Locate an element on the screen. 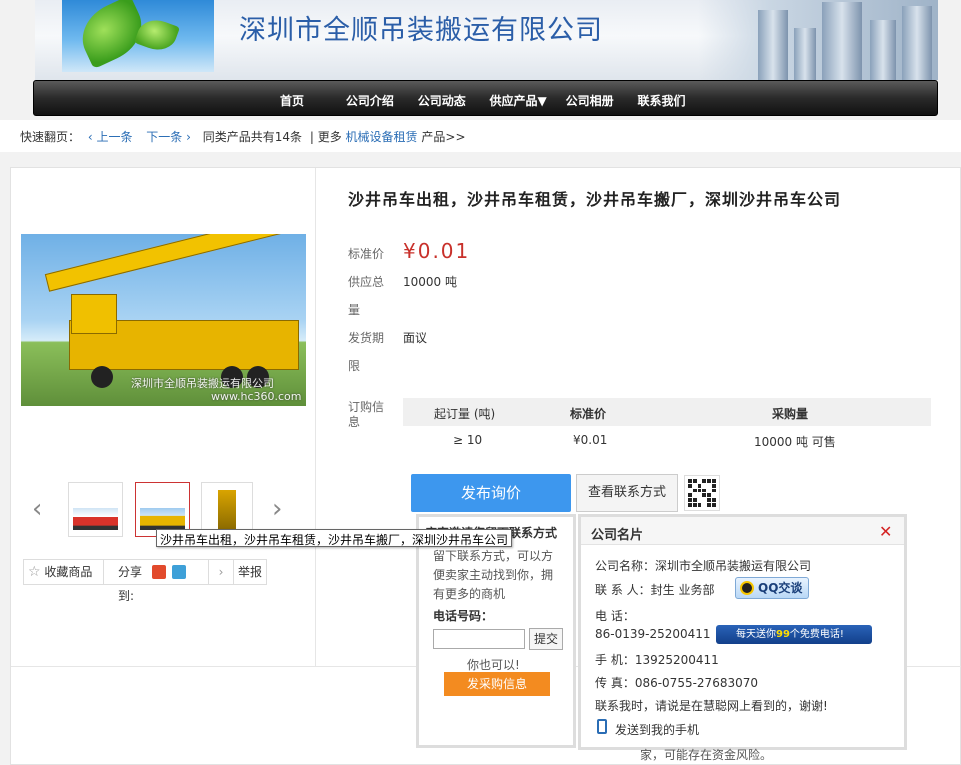 Image resolution: width=961 pixels, height=765 pixels. image-watermark: 深圳市全顺吊装搬运有限公司 www.hc360.com is located at coordinates (216, 390).